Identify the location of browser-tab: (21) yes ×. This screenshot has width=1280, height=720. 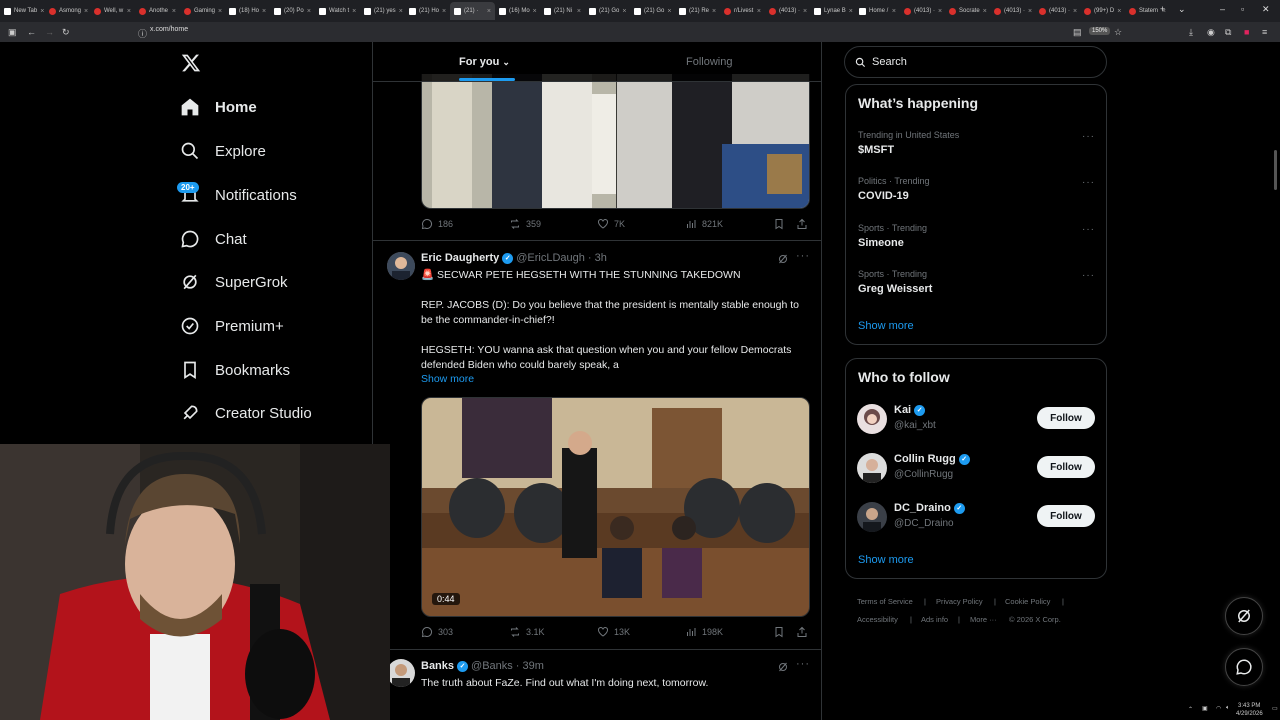
(382, 11).